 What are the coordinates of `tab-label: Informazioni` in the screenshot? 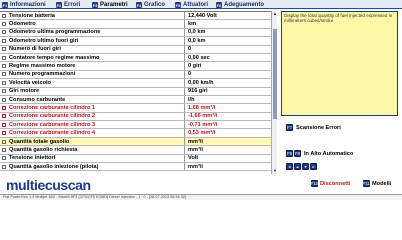 It's located at (28, 5).